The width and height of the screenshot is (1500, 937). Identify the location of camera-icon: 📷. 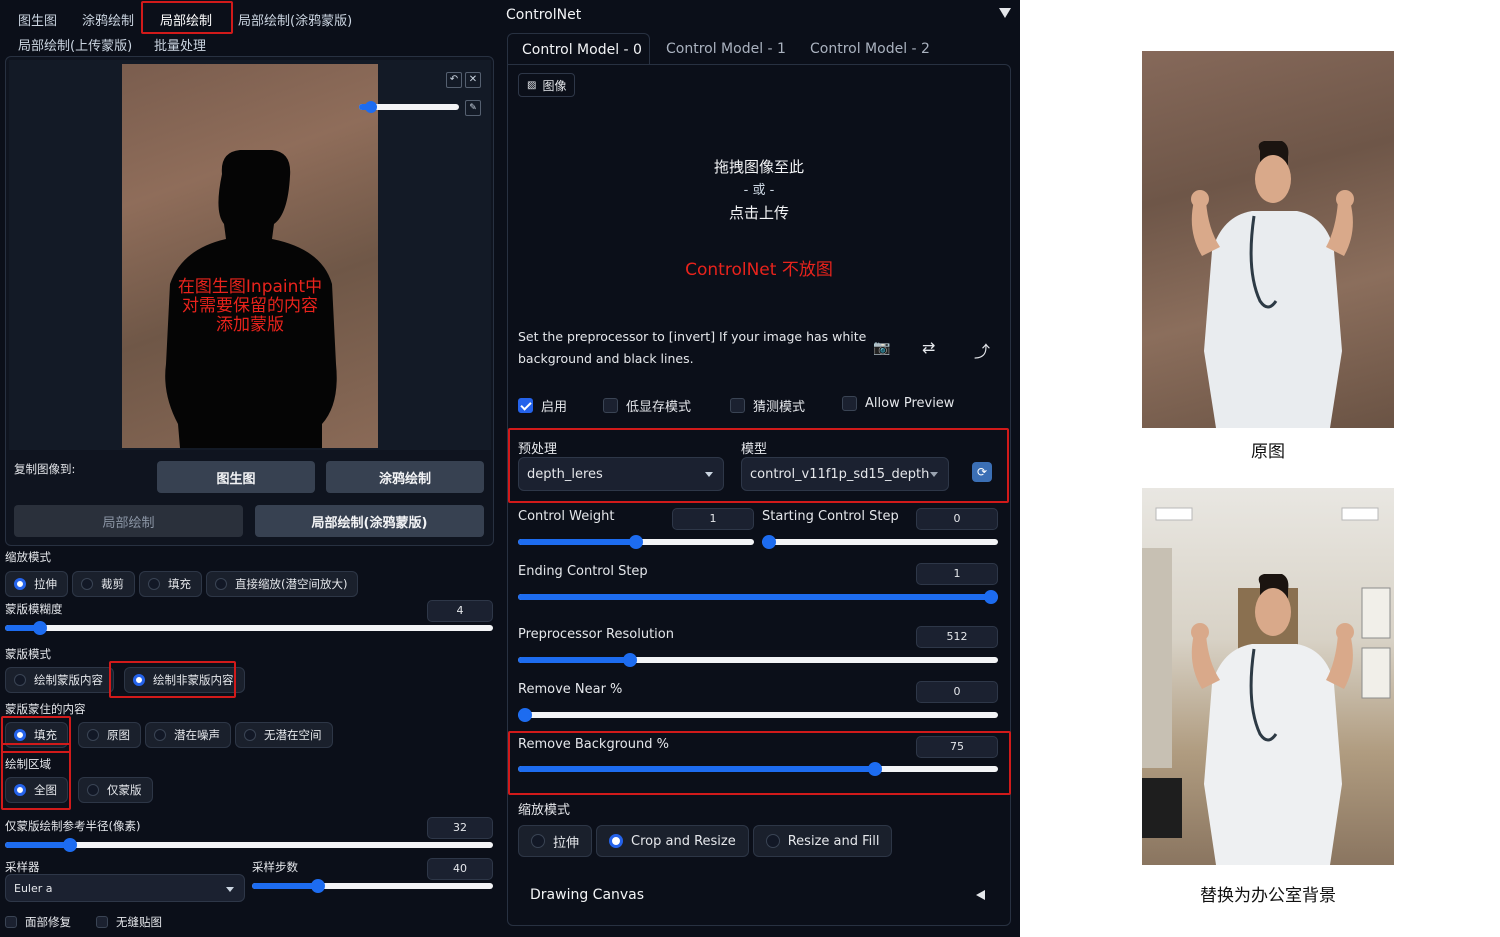
(881, 348).